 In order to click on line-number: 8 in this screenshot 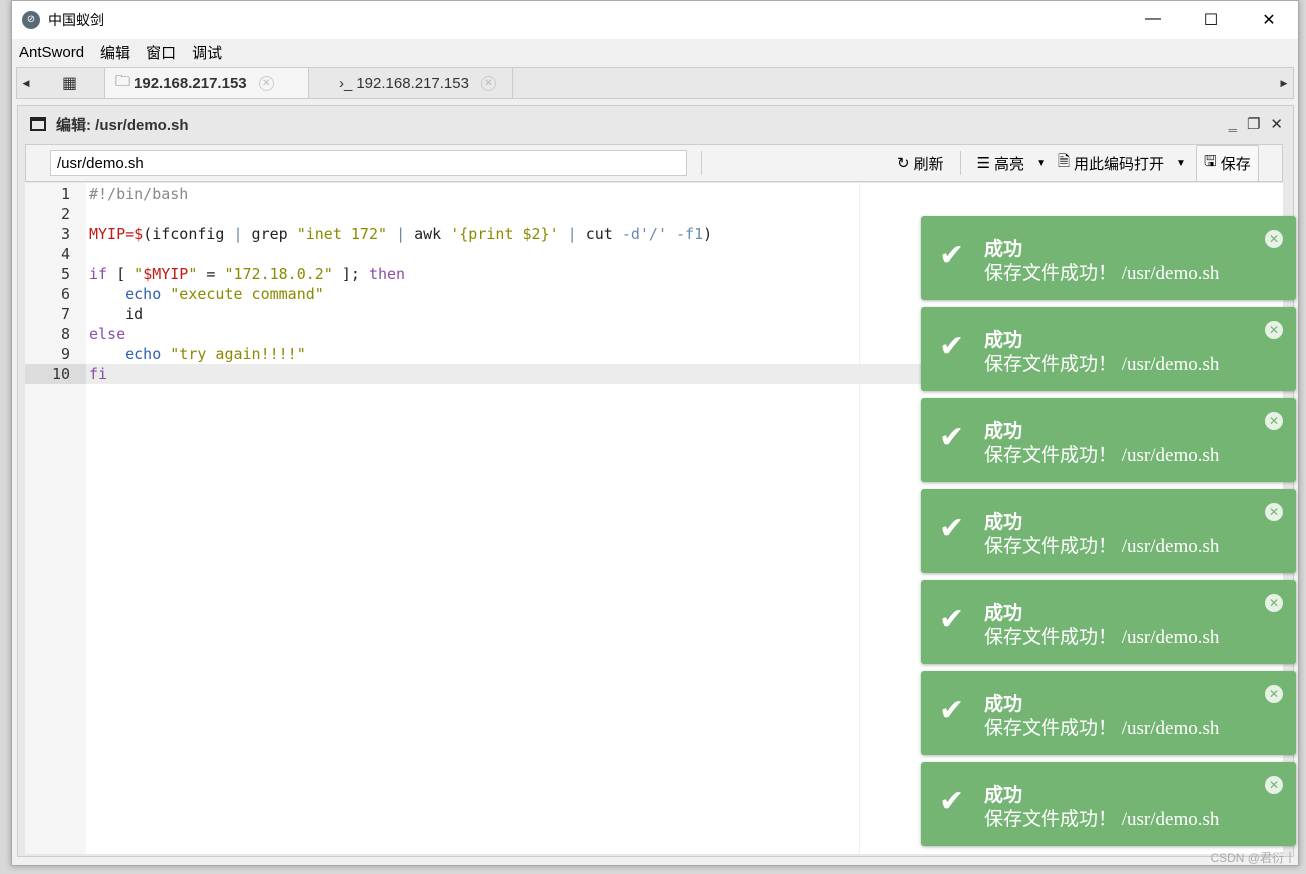, I will do `click(65, 334)`.